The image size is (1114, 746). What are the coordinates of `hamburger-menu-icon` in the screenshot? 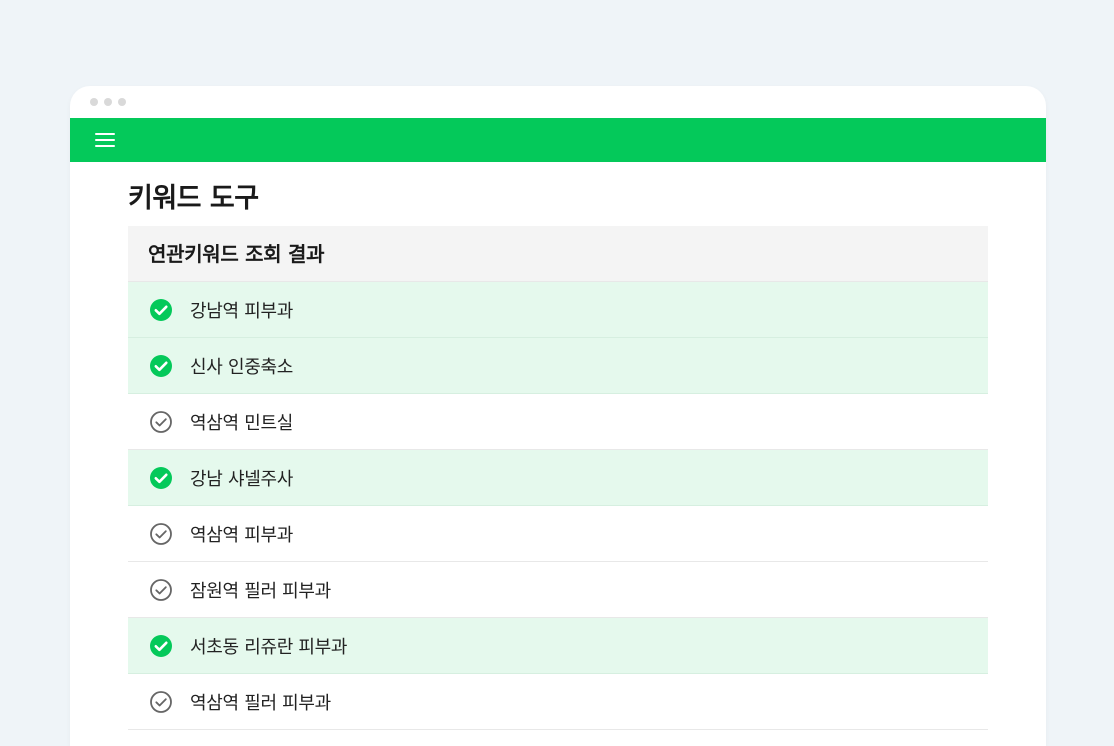 It's located at (105, 140).